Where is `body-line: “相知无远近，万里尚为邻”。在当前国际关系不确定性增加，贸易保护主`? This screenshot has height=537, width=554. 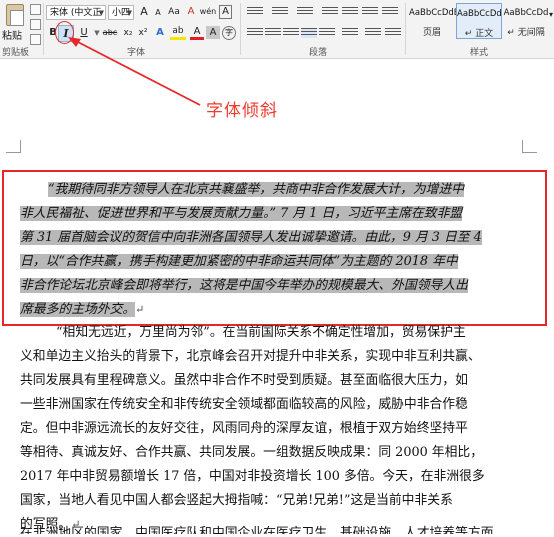 body-line: “相知无远近，万里尚为邻”。在当前国际关系不确定性增加，贸易保护主 is located at coordinates (261, 332).